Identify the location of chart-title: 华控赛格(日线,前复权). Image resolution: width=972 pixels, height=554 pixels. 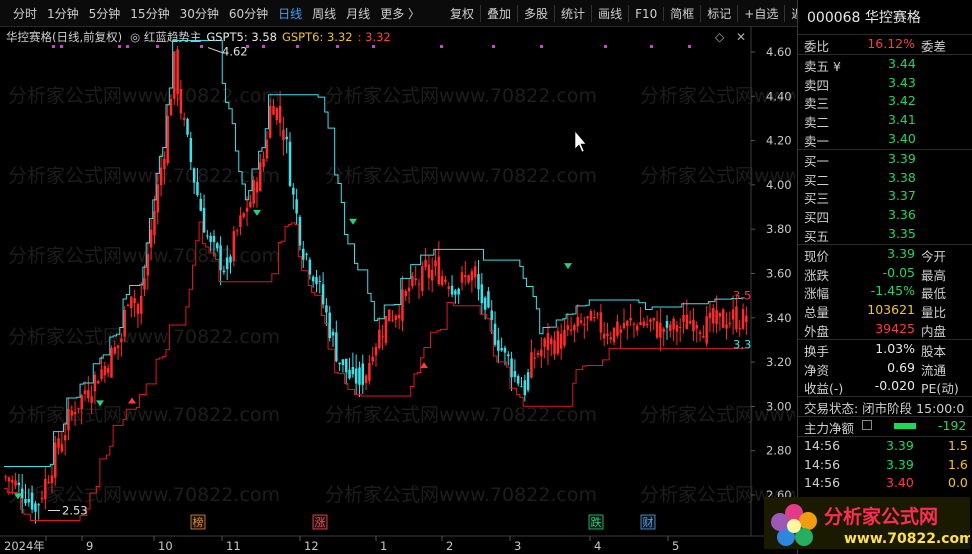
(64, 37).